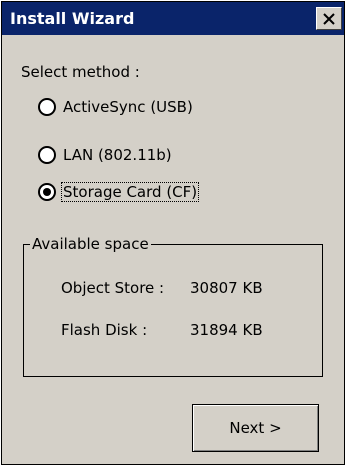  I want to click on radio-storage-card: Storage Card (CF), so click(119, 192).